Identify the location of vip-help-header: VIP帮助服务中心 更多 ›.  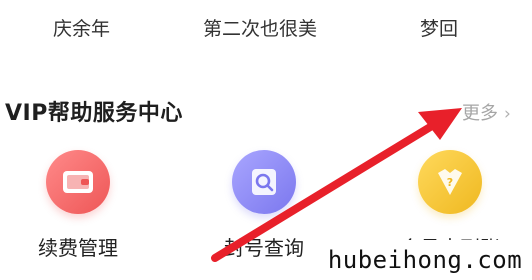
(266, 113).